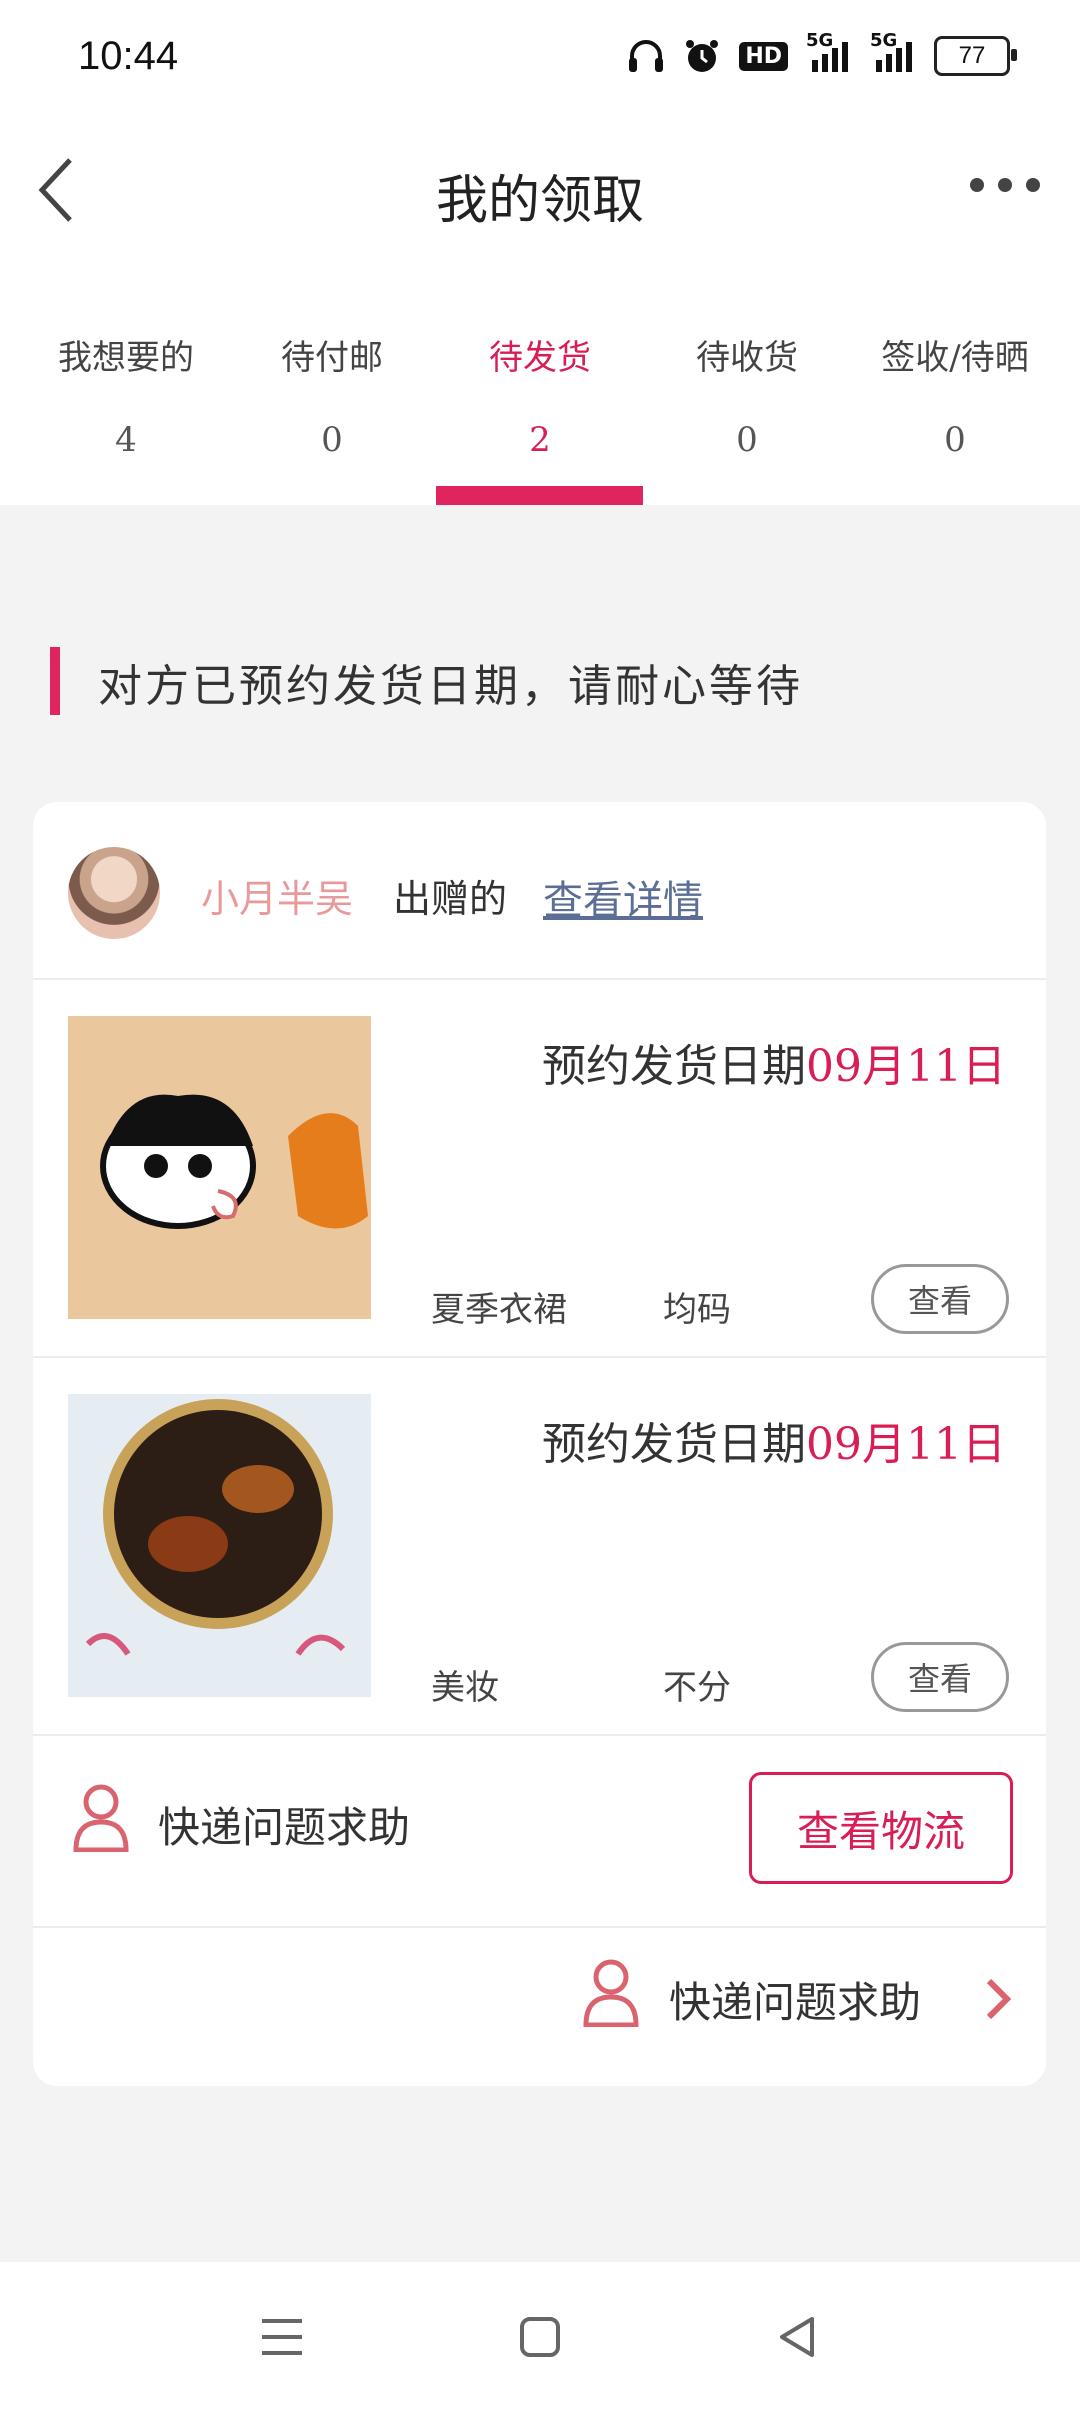  Describe the element at coordinates (465, 1688) in the screenshot. I see `item-category: 美妆` at that location.